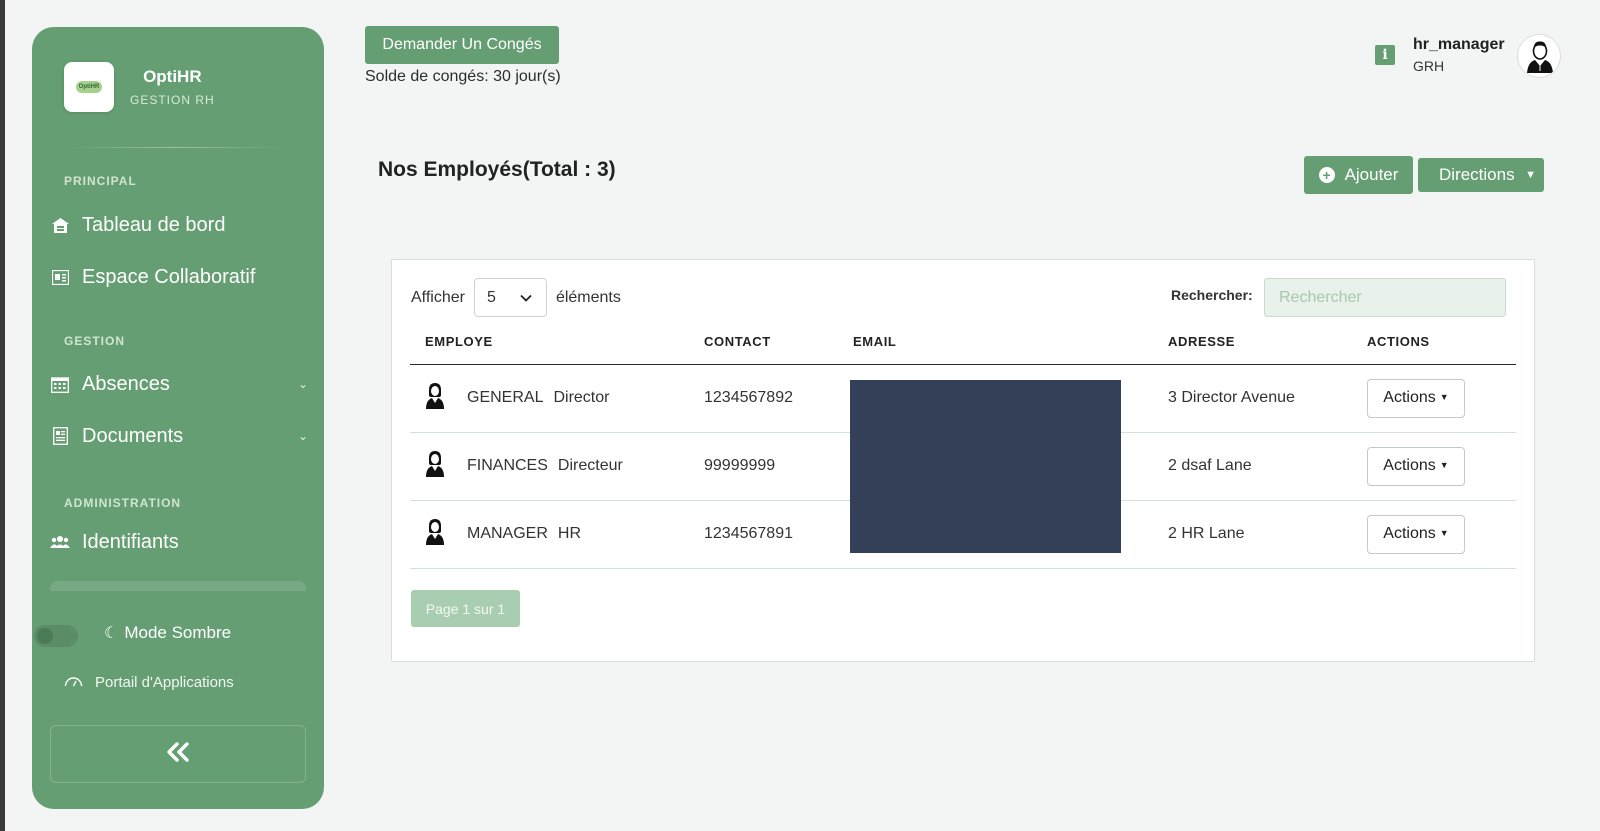 The width and height of the screenshot is (1600, 831). I want to click on dark-mode-text: Mode Sombre, so click(178, 632).